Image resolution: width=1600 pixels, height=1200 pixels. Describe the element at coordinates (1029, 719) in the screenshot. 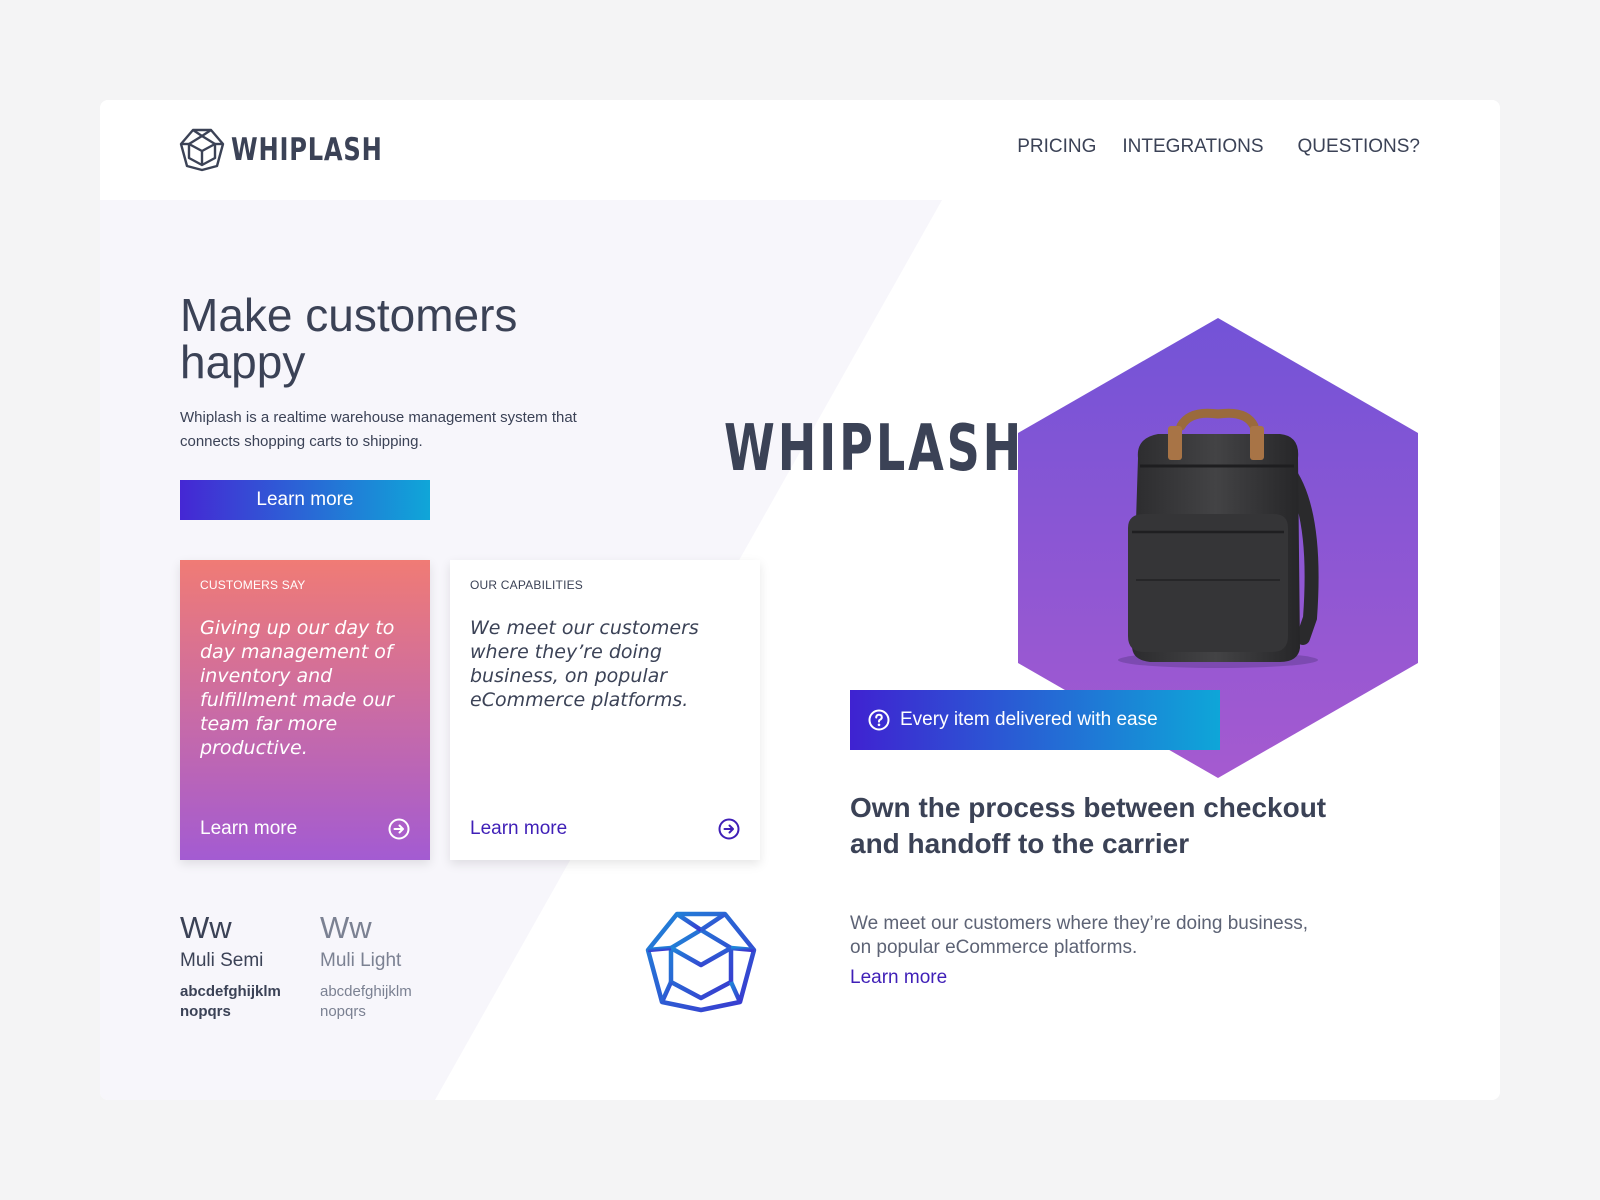

I see `banner-label: Every item delivered with ease` at that location.